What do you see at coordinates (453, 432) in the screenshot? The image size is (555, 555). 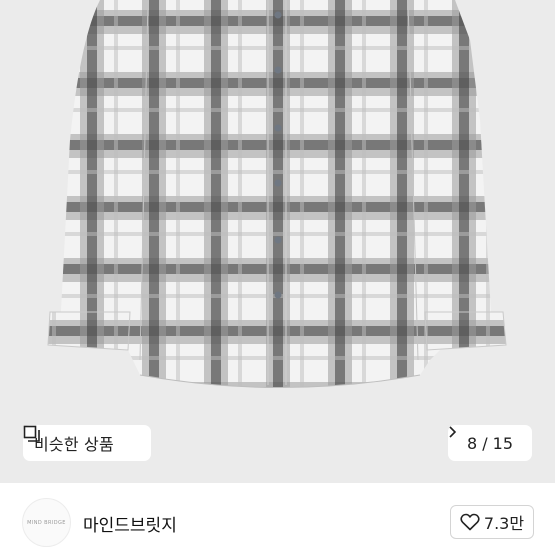 I see `chevron-right-icon` at bounding box center [453, 432].